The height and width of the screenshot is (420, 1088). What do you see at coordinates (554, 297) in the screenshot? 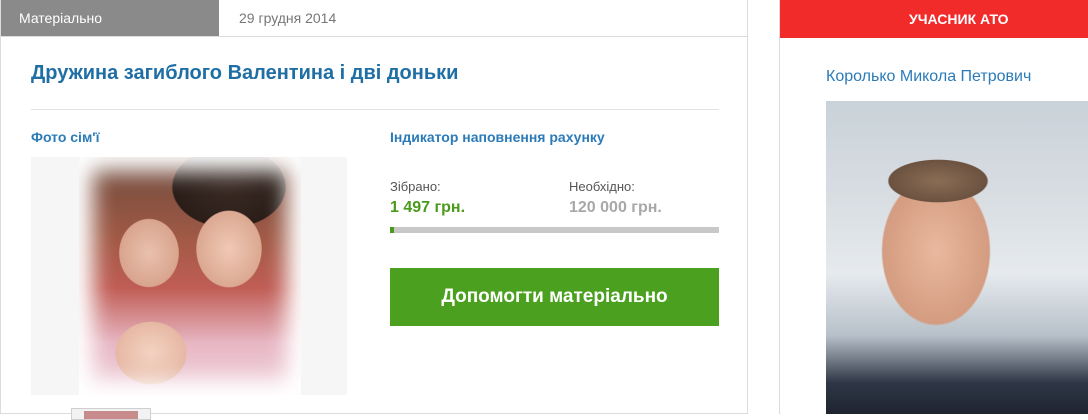
I see `help-financially-button: Допомогти матеріально` at bounding box center [554, 297].